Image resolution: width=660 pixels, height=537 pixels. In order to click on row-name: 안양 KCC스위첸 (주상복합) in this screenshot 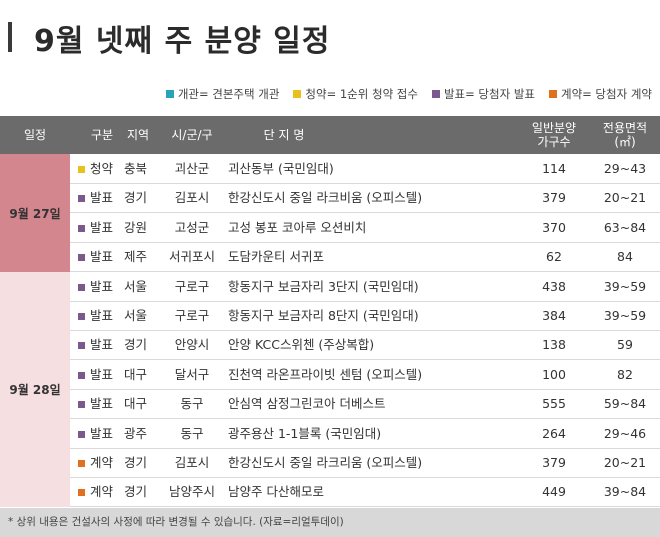, I will do `click(301, 345)`.